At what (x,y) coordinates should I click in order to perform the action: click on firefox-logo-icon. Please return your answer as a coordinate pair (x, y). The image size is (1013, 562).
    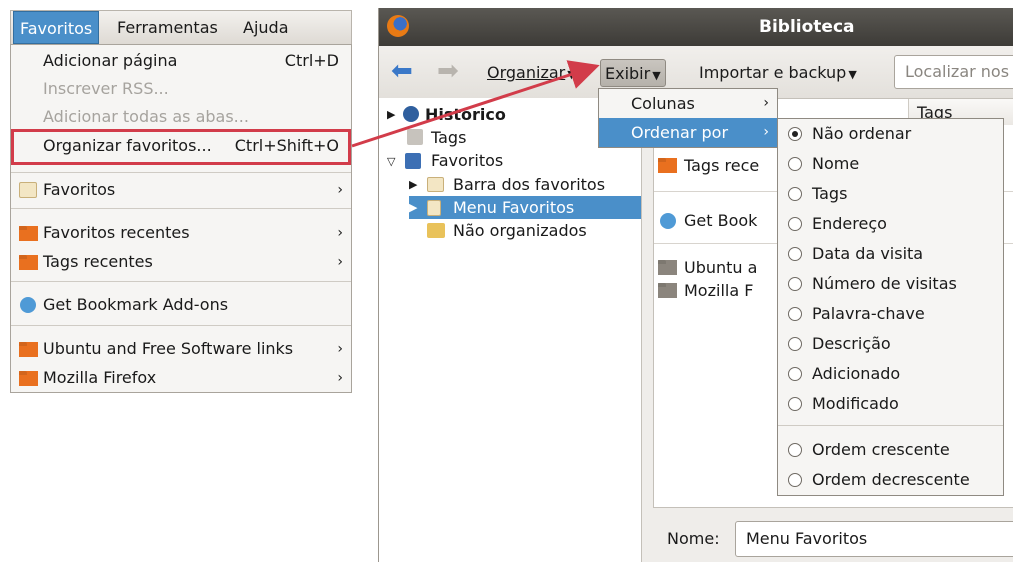
    Looking at the image, I should click on (398, 26).